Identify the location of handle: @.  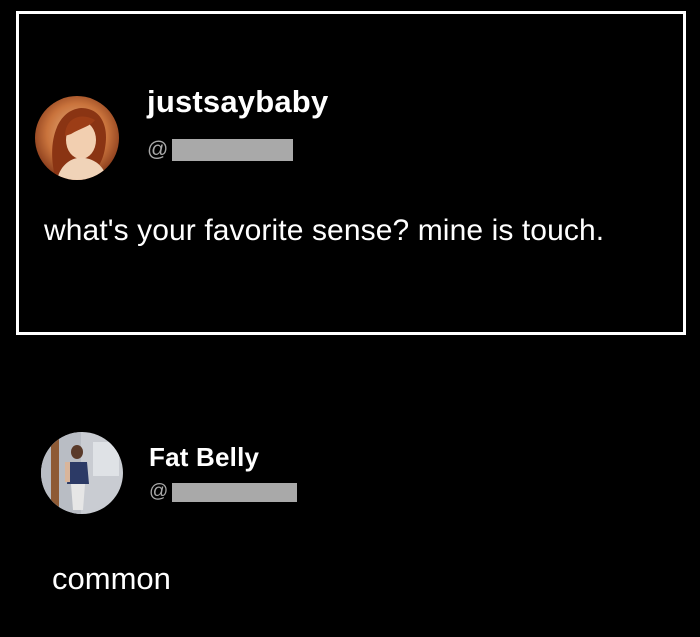
(220, 150).